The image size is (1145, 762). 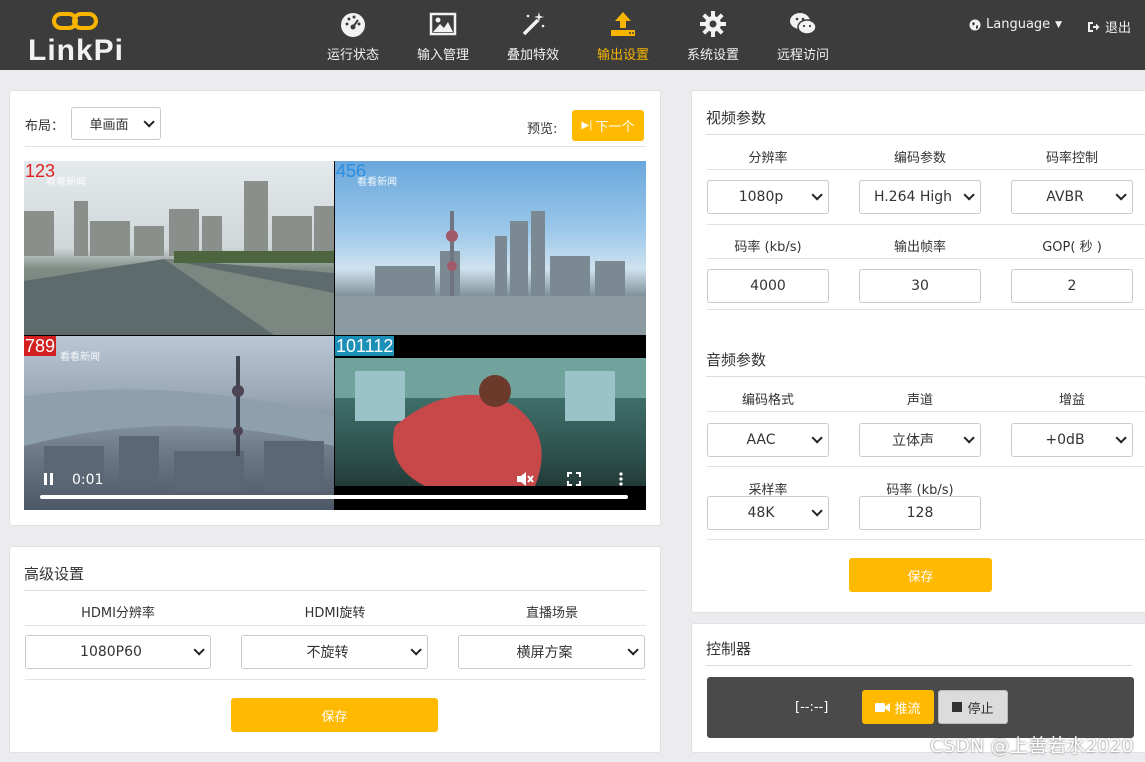 I want to click on controller-bar: [--:--] 推流 停止, so click(x=920, y=707).